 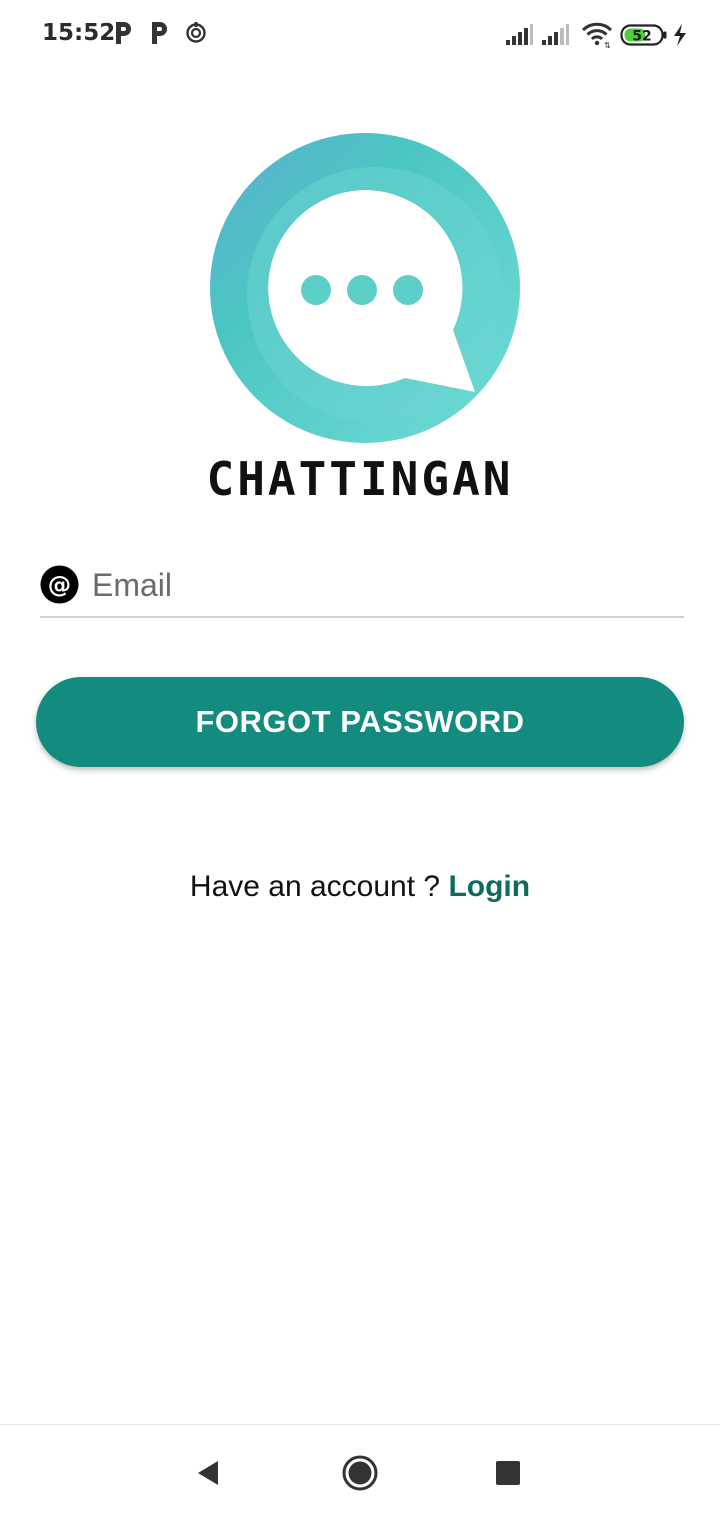 I want to click on account-prompt: Have an account ? Login, so click(x=360, y=887).